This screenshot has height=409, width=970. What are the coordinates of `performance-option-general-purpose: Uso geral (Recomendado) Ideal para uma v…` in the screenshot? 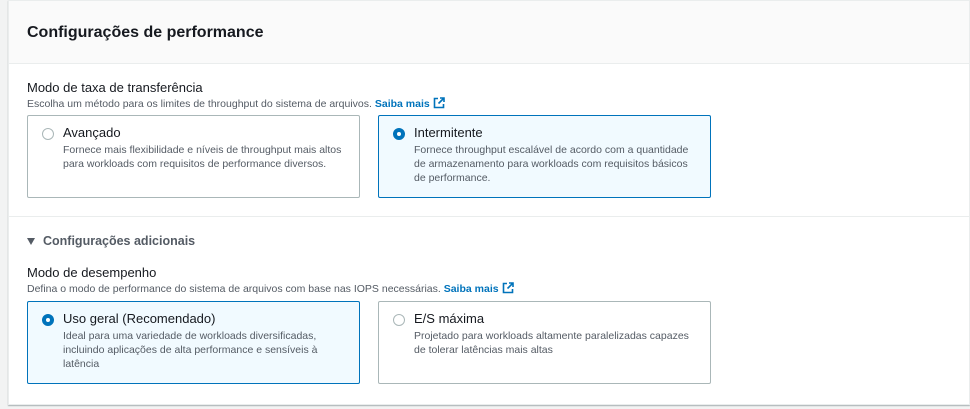 It's located at (193, 342).